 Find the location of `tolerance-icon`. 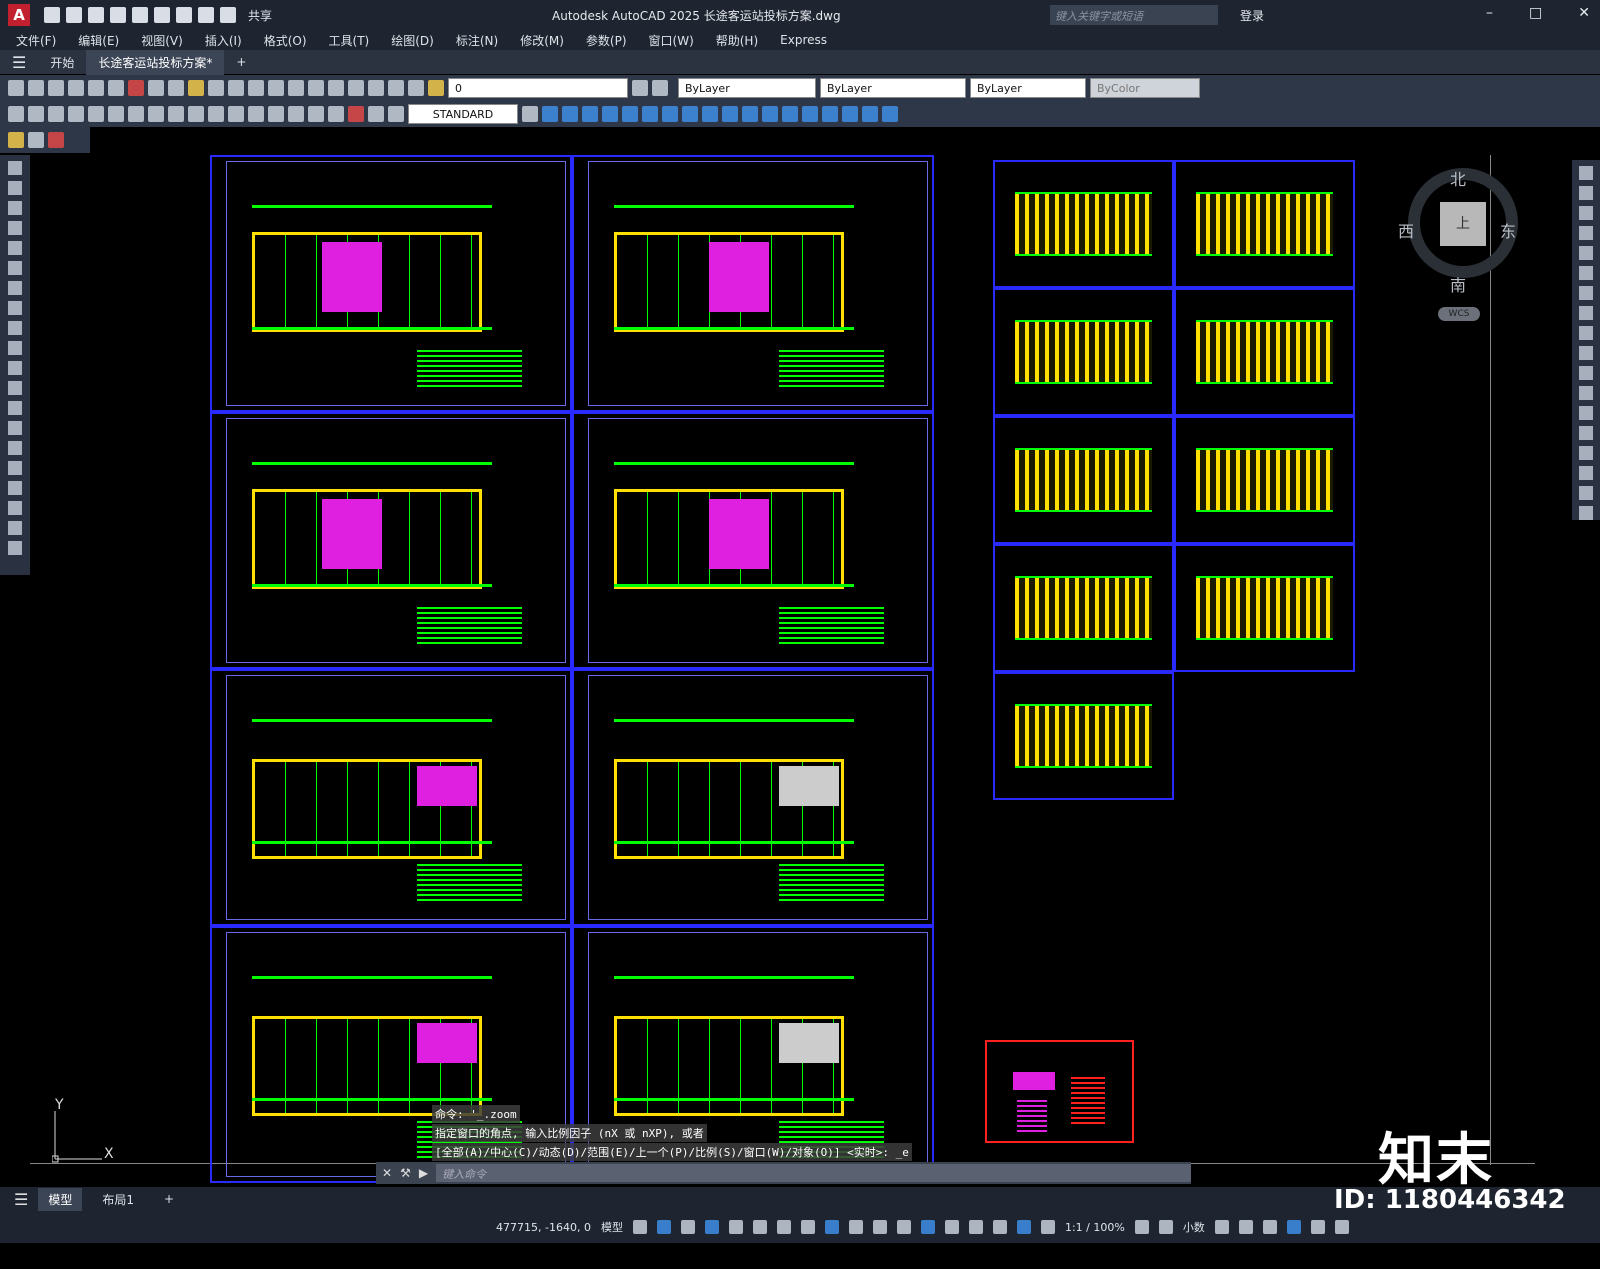

tolerance-icon is located at coordinates (276, 114).